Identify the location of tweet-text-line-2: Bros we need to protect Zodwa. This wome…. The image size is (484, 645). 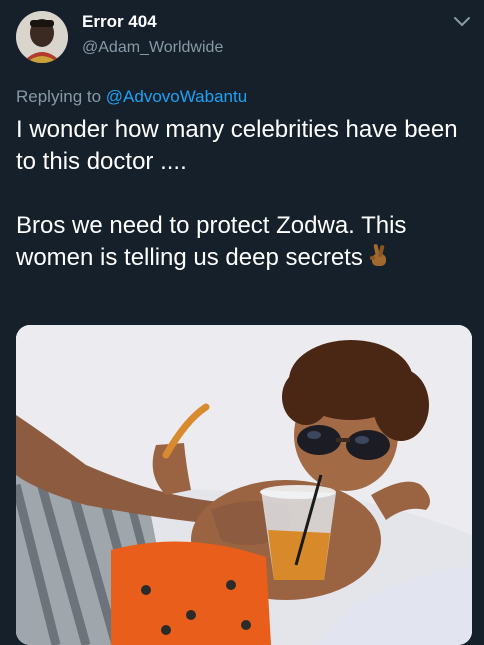
(246, 243).